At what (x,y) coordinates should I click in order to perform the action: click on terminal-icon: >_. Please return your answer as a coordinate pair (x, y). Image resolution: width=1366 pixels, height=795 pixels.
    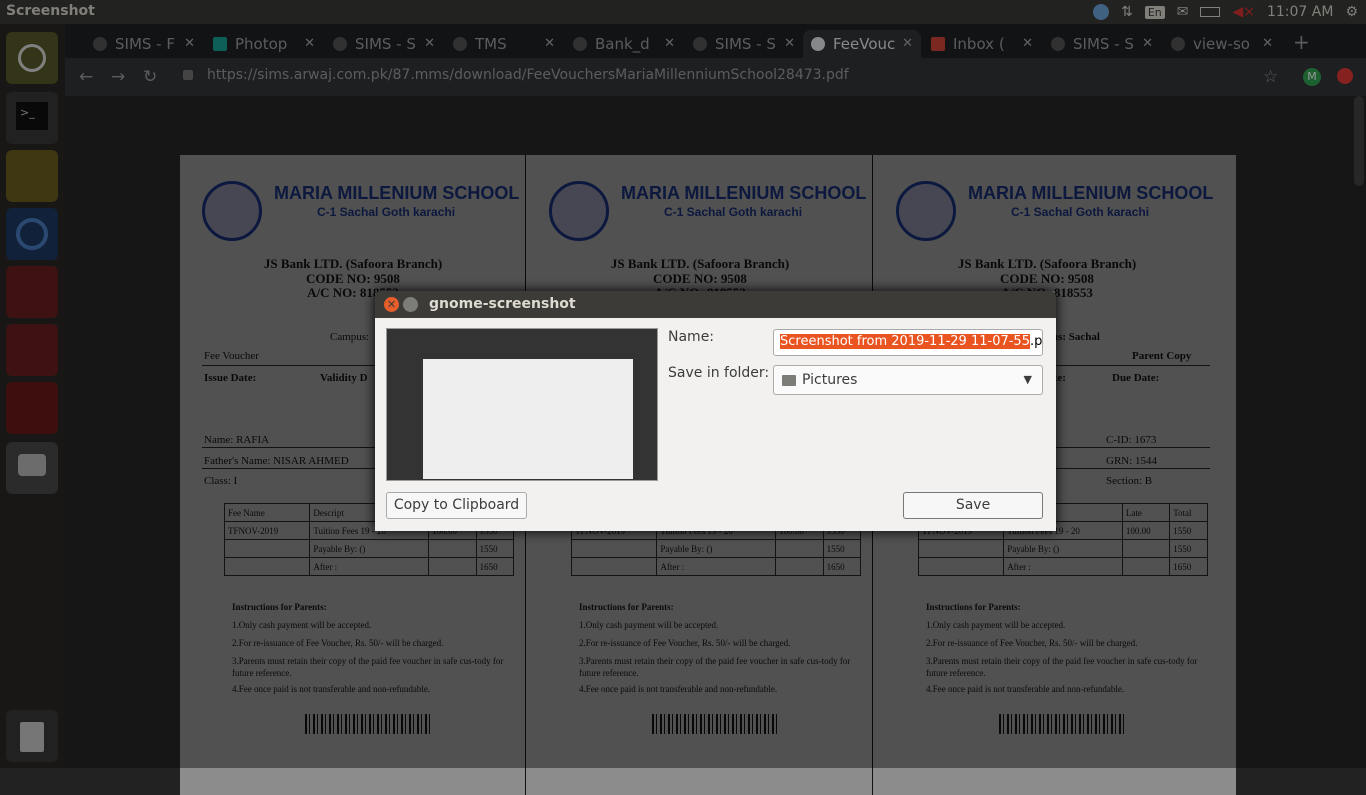
    Looking at the image, I should click on (32, 118).